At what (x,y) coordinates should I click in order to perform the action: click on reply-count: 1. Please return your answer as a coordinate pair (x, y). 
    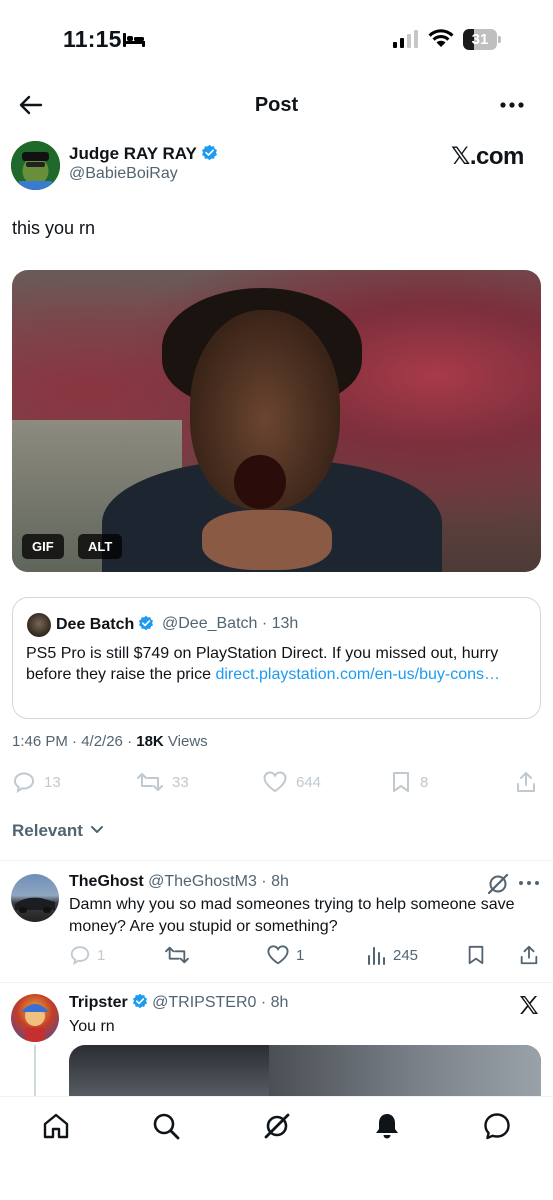
    Looking at the image, I should click on (101, 955).